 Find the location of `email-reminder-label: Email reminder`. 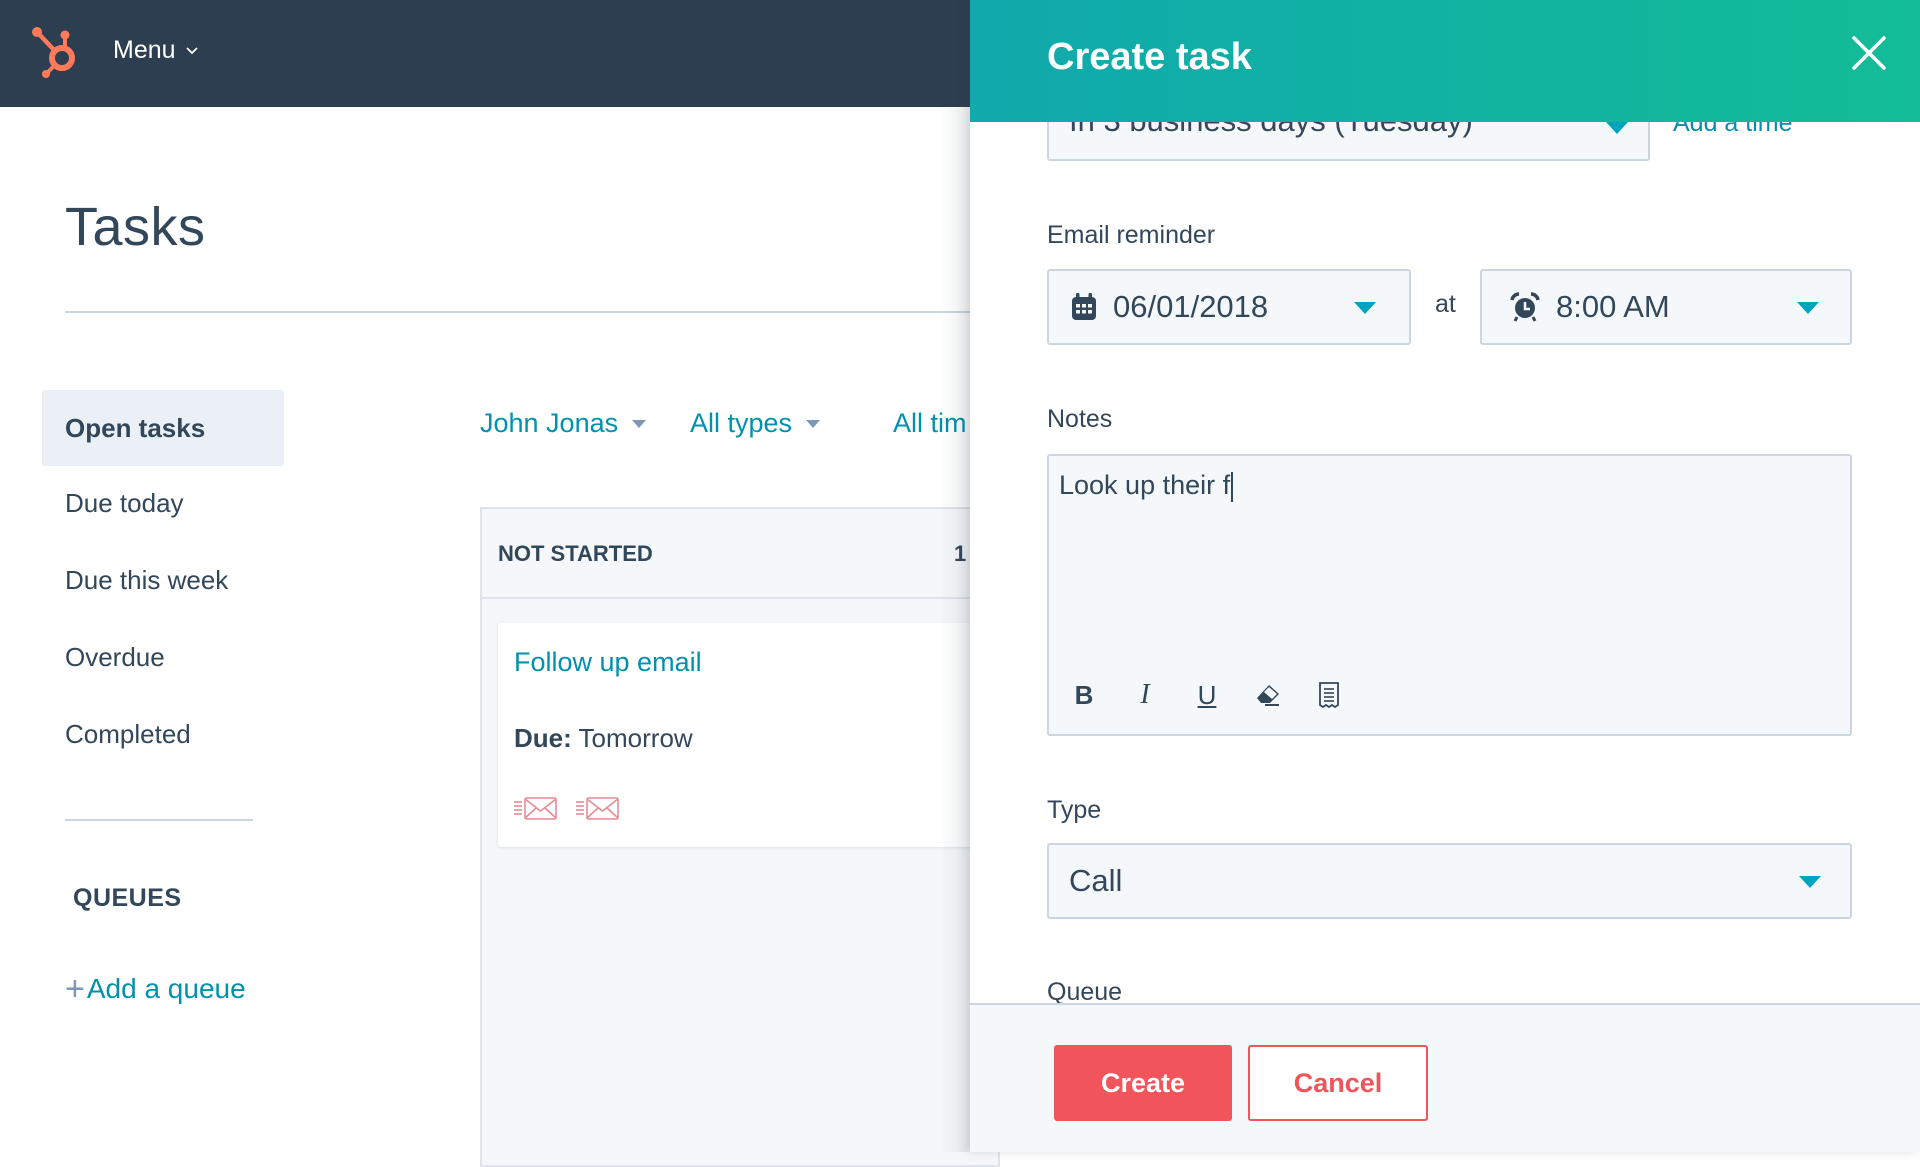

email-reminder-label: Email reminder is located at coordinates (1131, 235).